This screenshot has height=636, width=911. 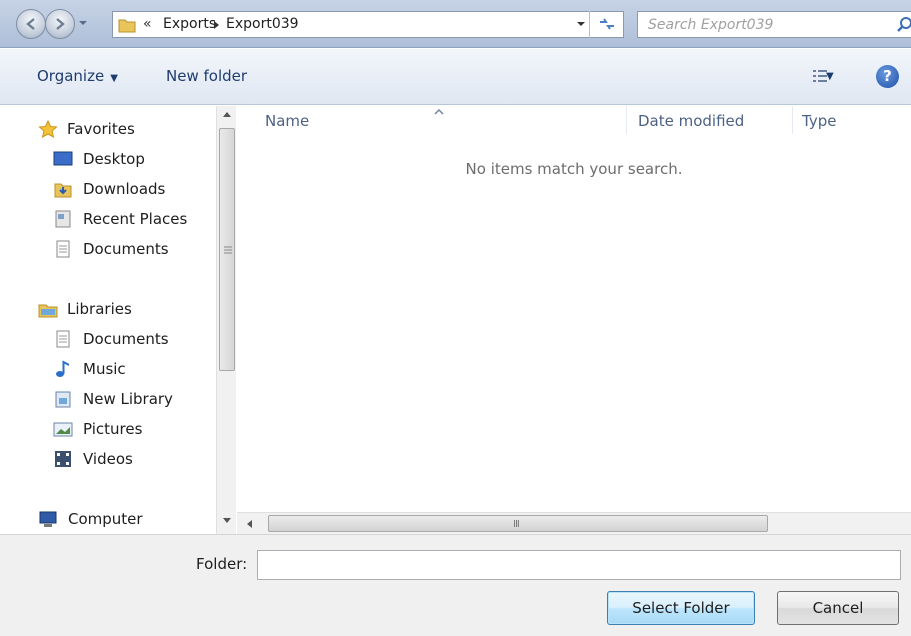 I want to click on column-header-name: Name, so click(x=287, y=121).